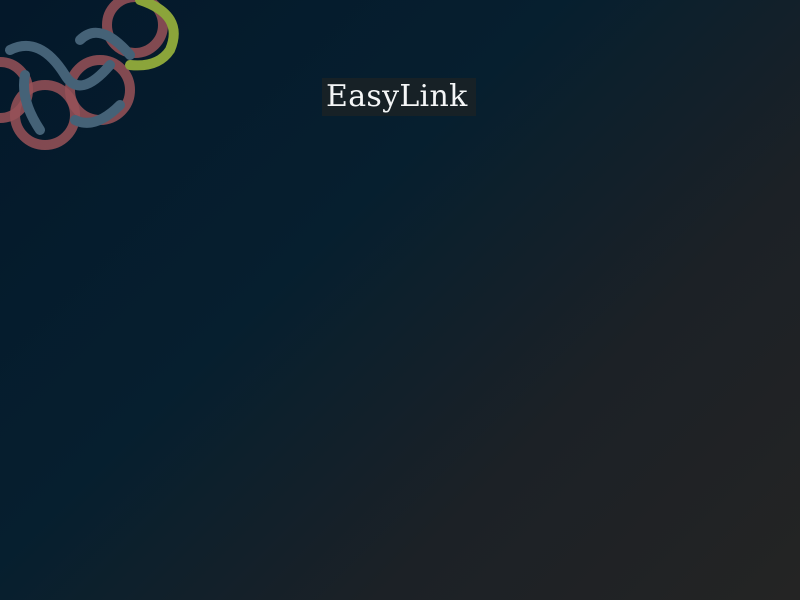  What do you see at coordinates (89, 75) in the screenshot?
I see `celtic-knot-icon` at bounding box center [89, 75].